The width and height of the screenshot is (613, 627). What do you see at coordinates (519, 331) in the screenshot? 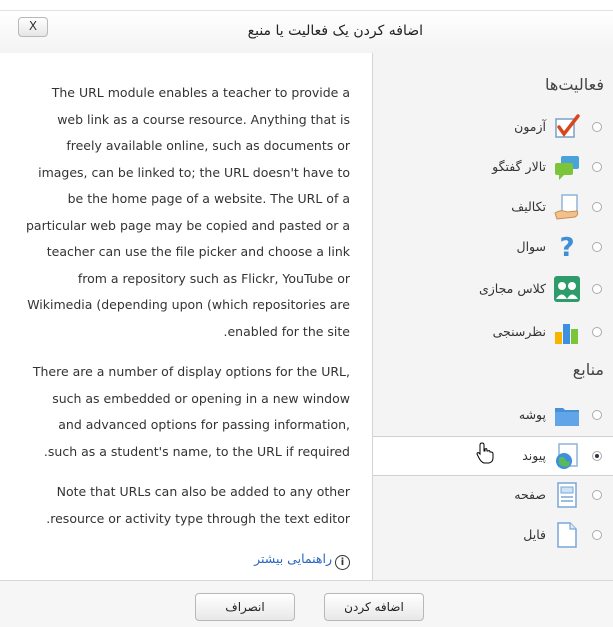
I see `option-label: نظرسنجی` at bounding box center [519, 331].